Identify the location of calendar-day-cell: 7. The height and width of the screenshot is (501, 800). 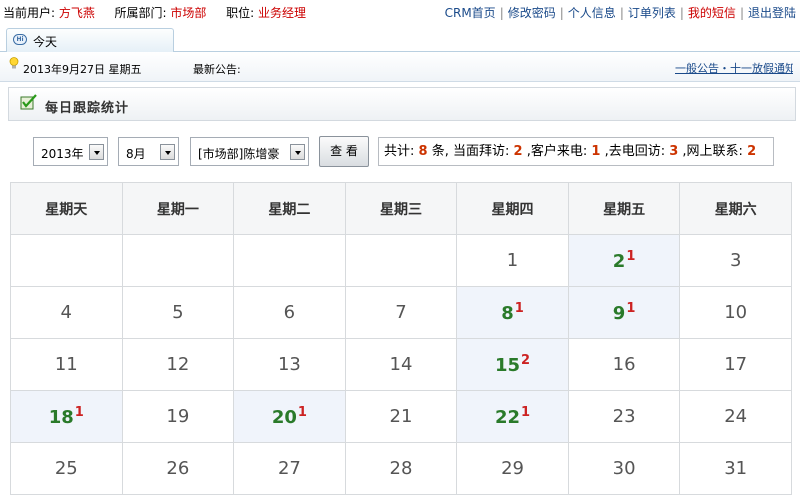
(401, 312).